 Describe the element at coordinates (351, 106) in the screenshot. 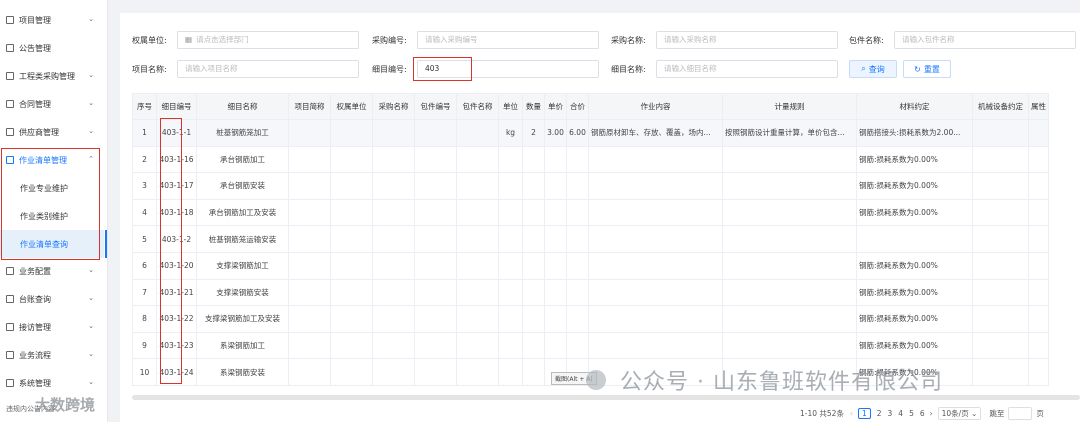

I see `col-header: 权属单位` at that location.